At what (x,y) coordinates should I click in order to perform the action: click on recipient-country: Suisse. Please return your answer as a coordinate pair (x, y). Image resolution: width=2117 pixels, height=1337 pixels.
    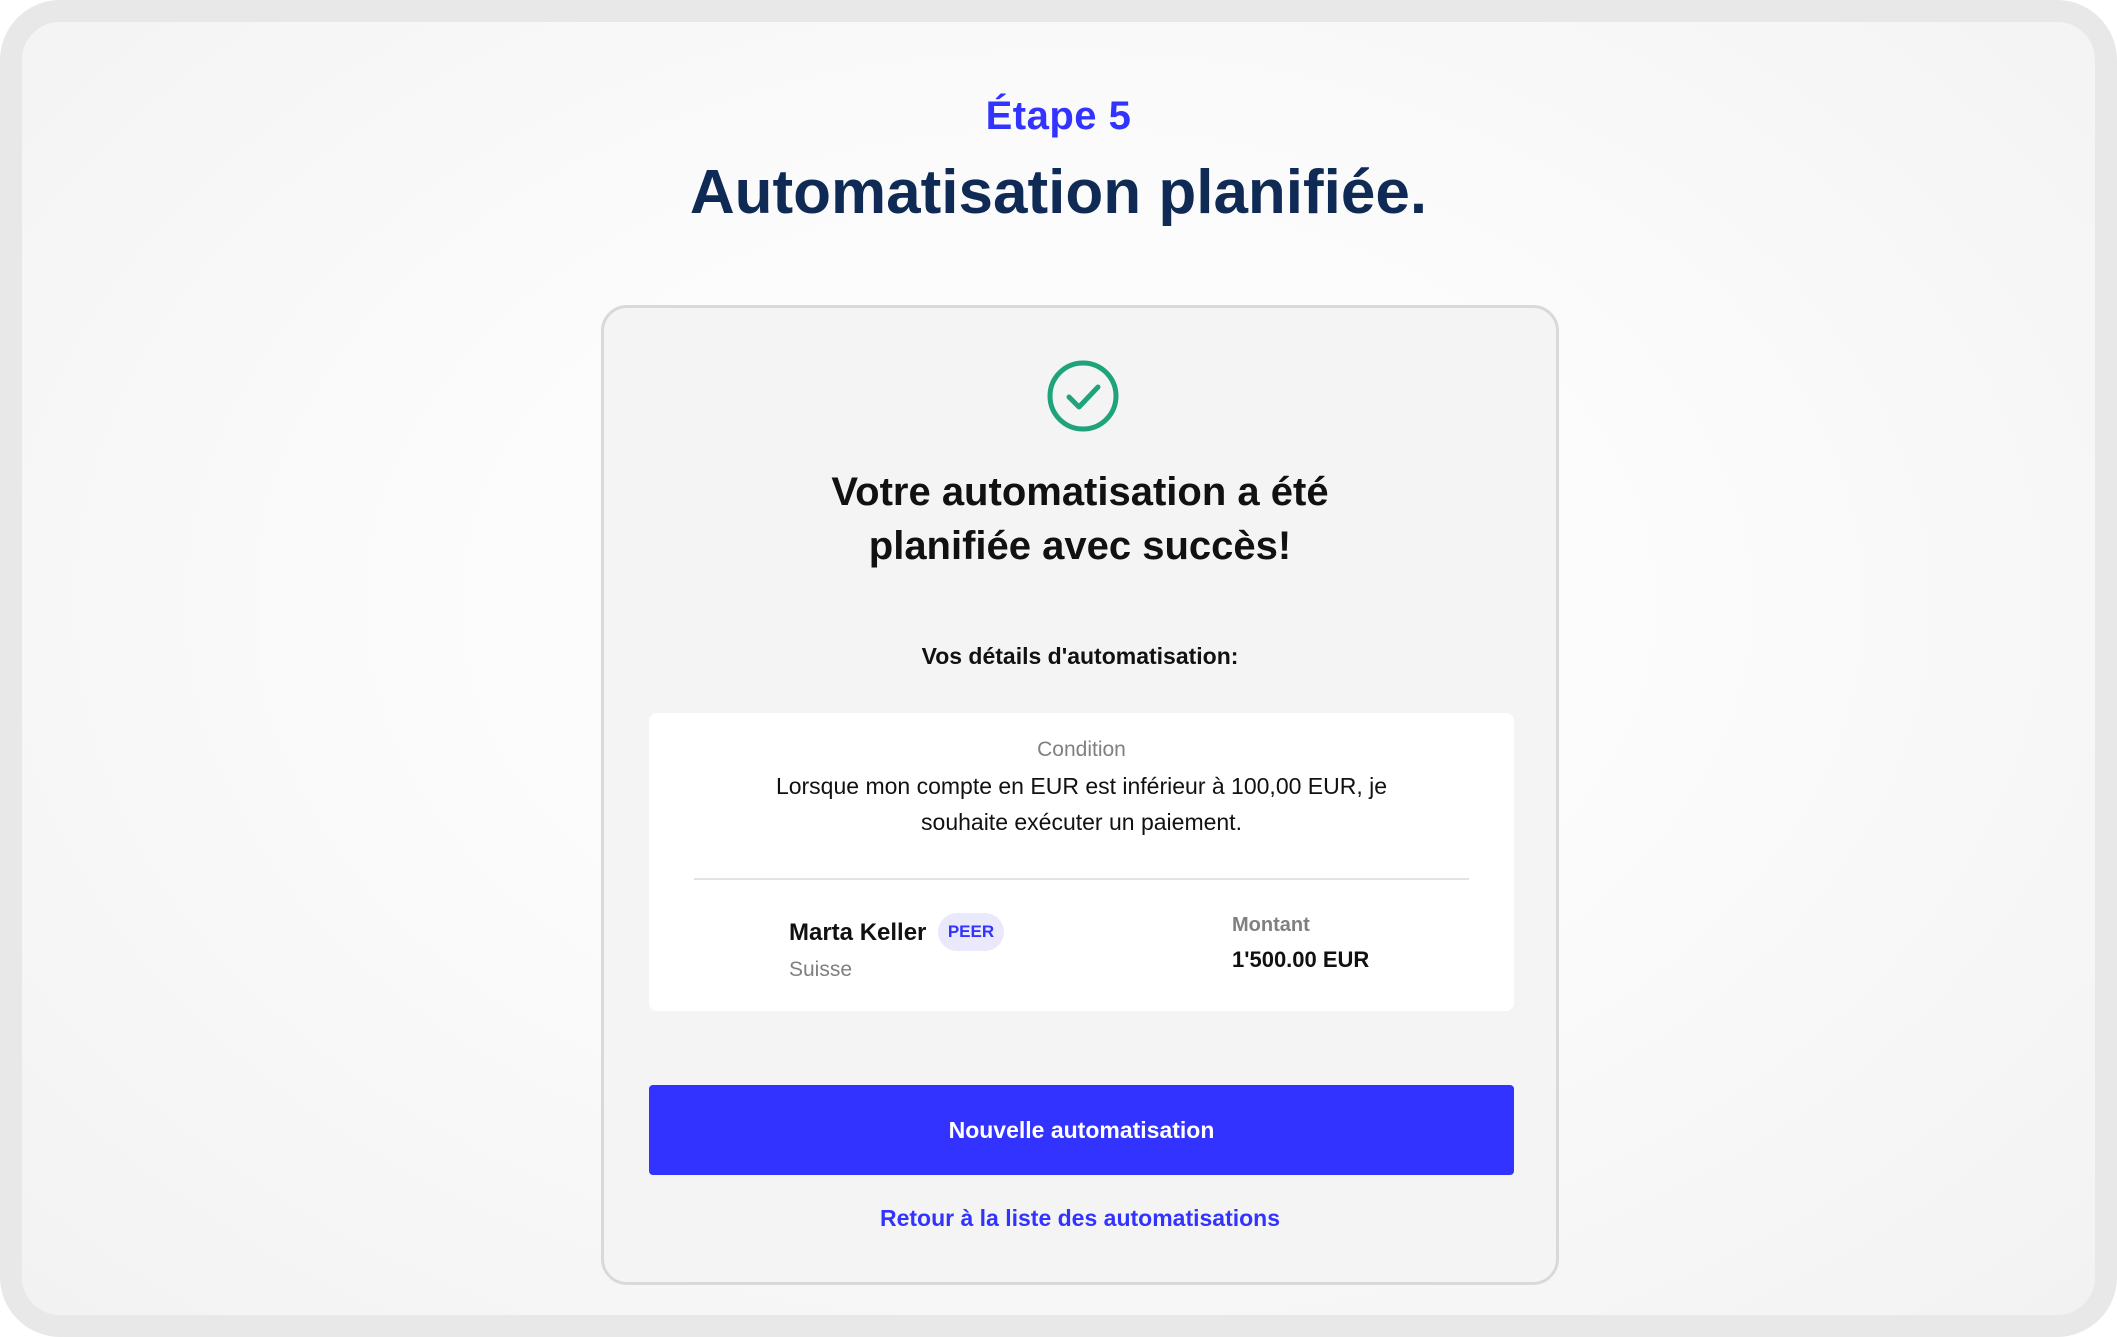
    Looking at the image, I should click on (821, 969).